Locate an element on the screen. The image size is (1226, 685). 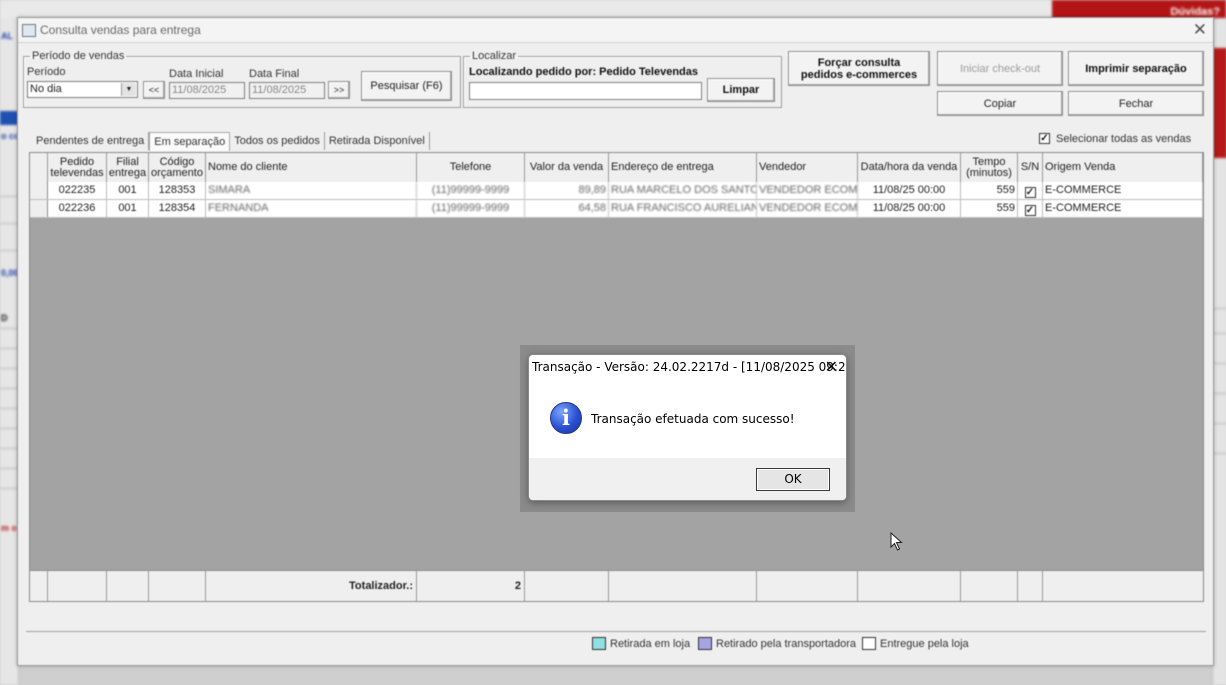
dialog-footer: OK is located at coordinates (687, 479).